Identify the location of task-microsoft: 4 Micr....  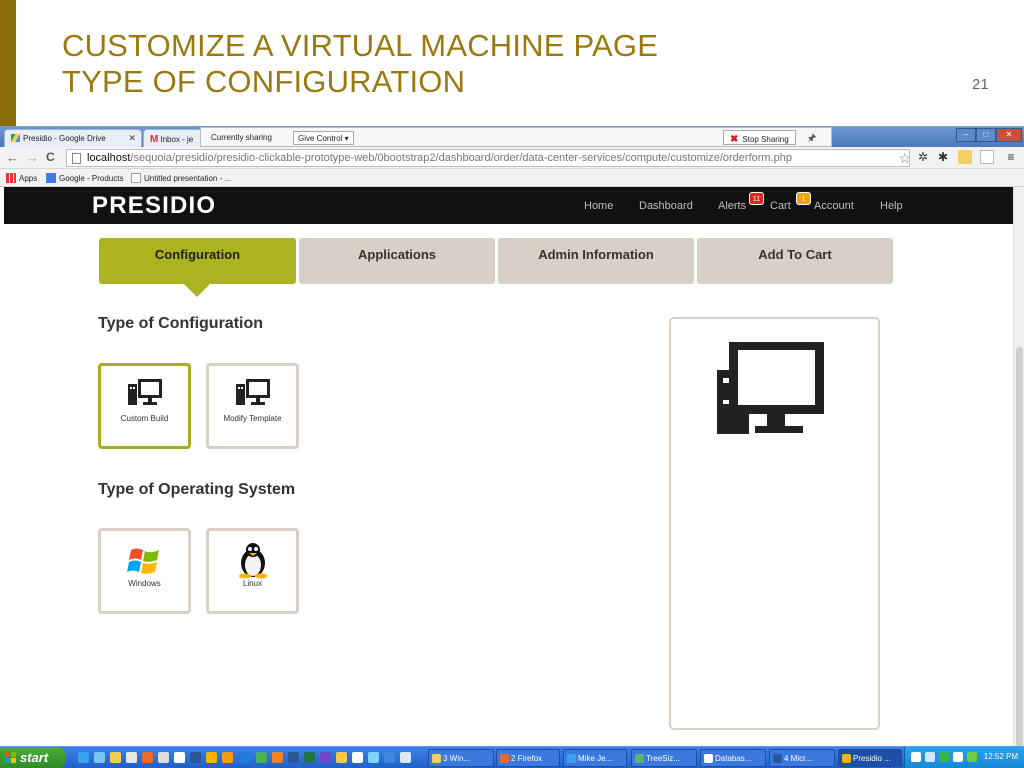
(802, 758).